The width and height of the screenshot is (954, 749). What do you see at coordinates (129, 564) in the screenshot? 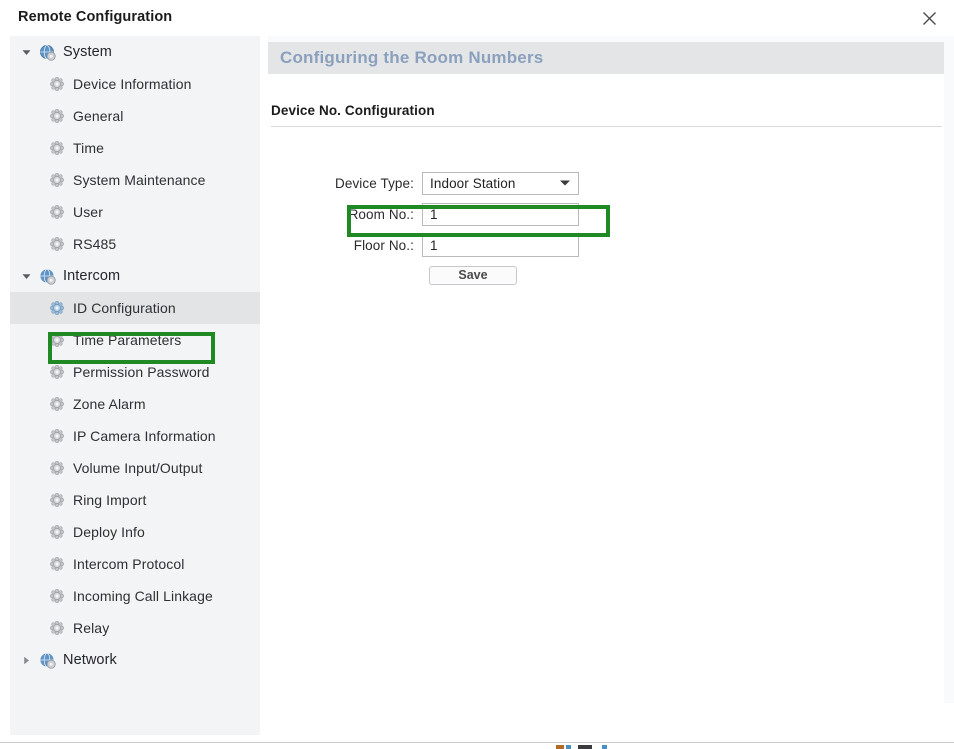
I see `sidebar-item-label: Intercom Protocol` at bounding box center [129, 564].